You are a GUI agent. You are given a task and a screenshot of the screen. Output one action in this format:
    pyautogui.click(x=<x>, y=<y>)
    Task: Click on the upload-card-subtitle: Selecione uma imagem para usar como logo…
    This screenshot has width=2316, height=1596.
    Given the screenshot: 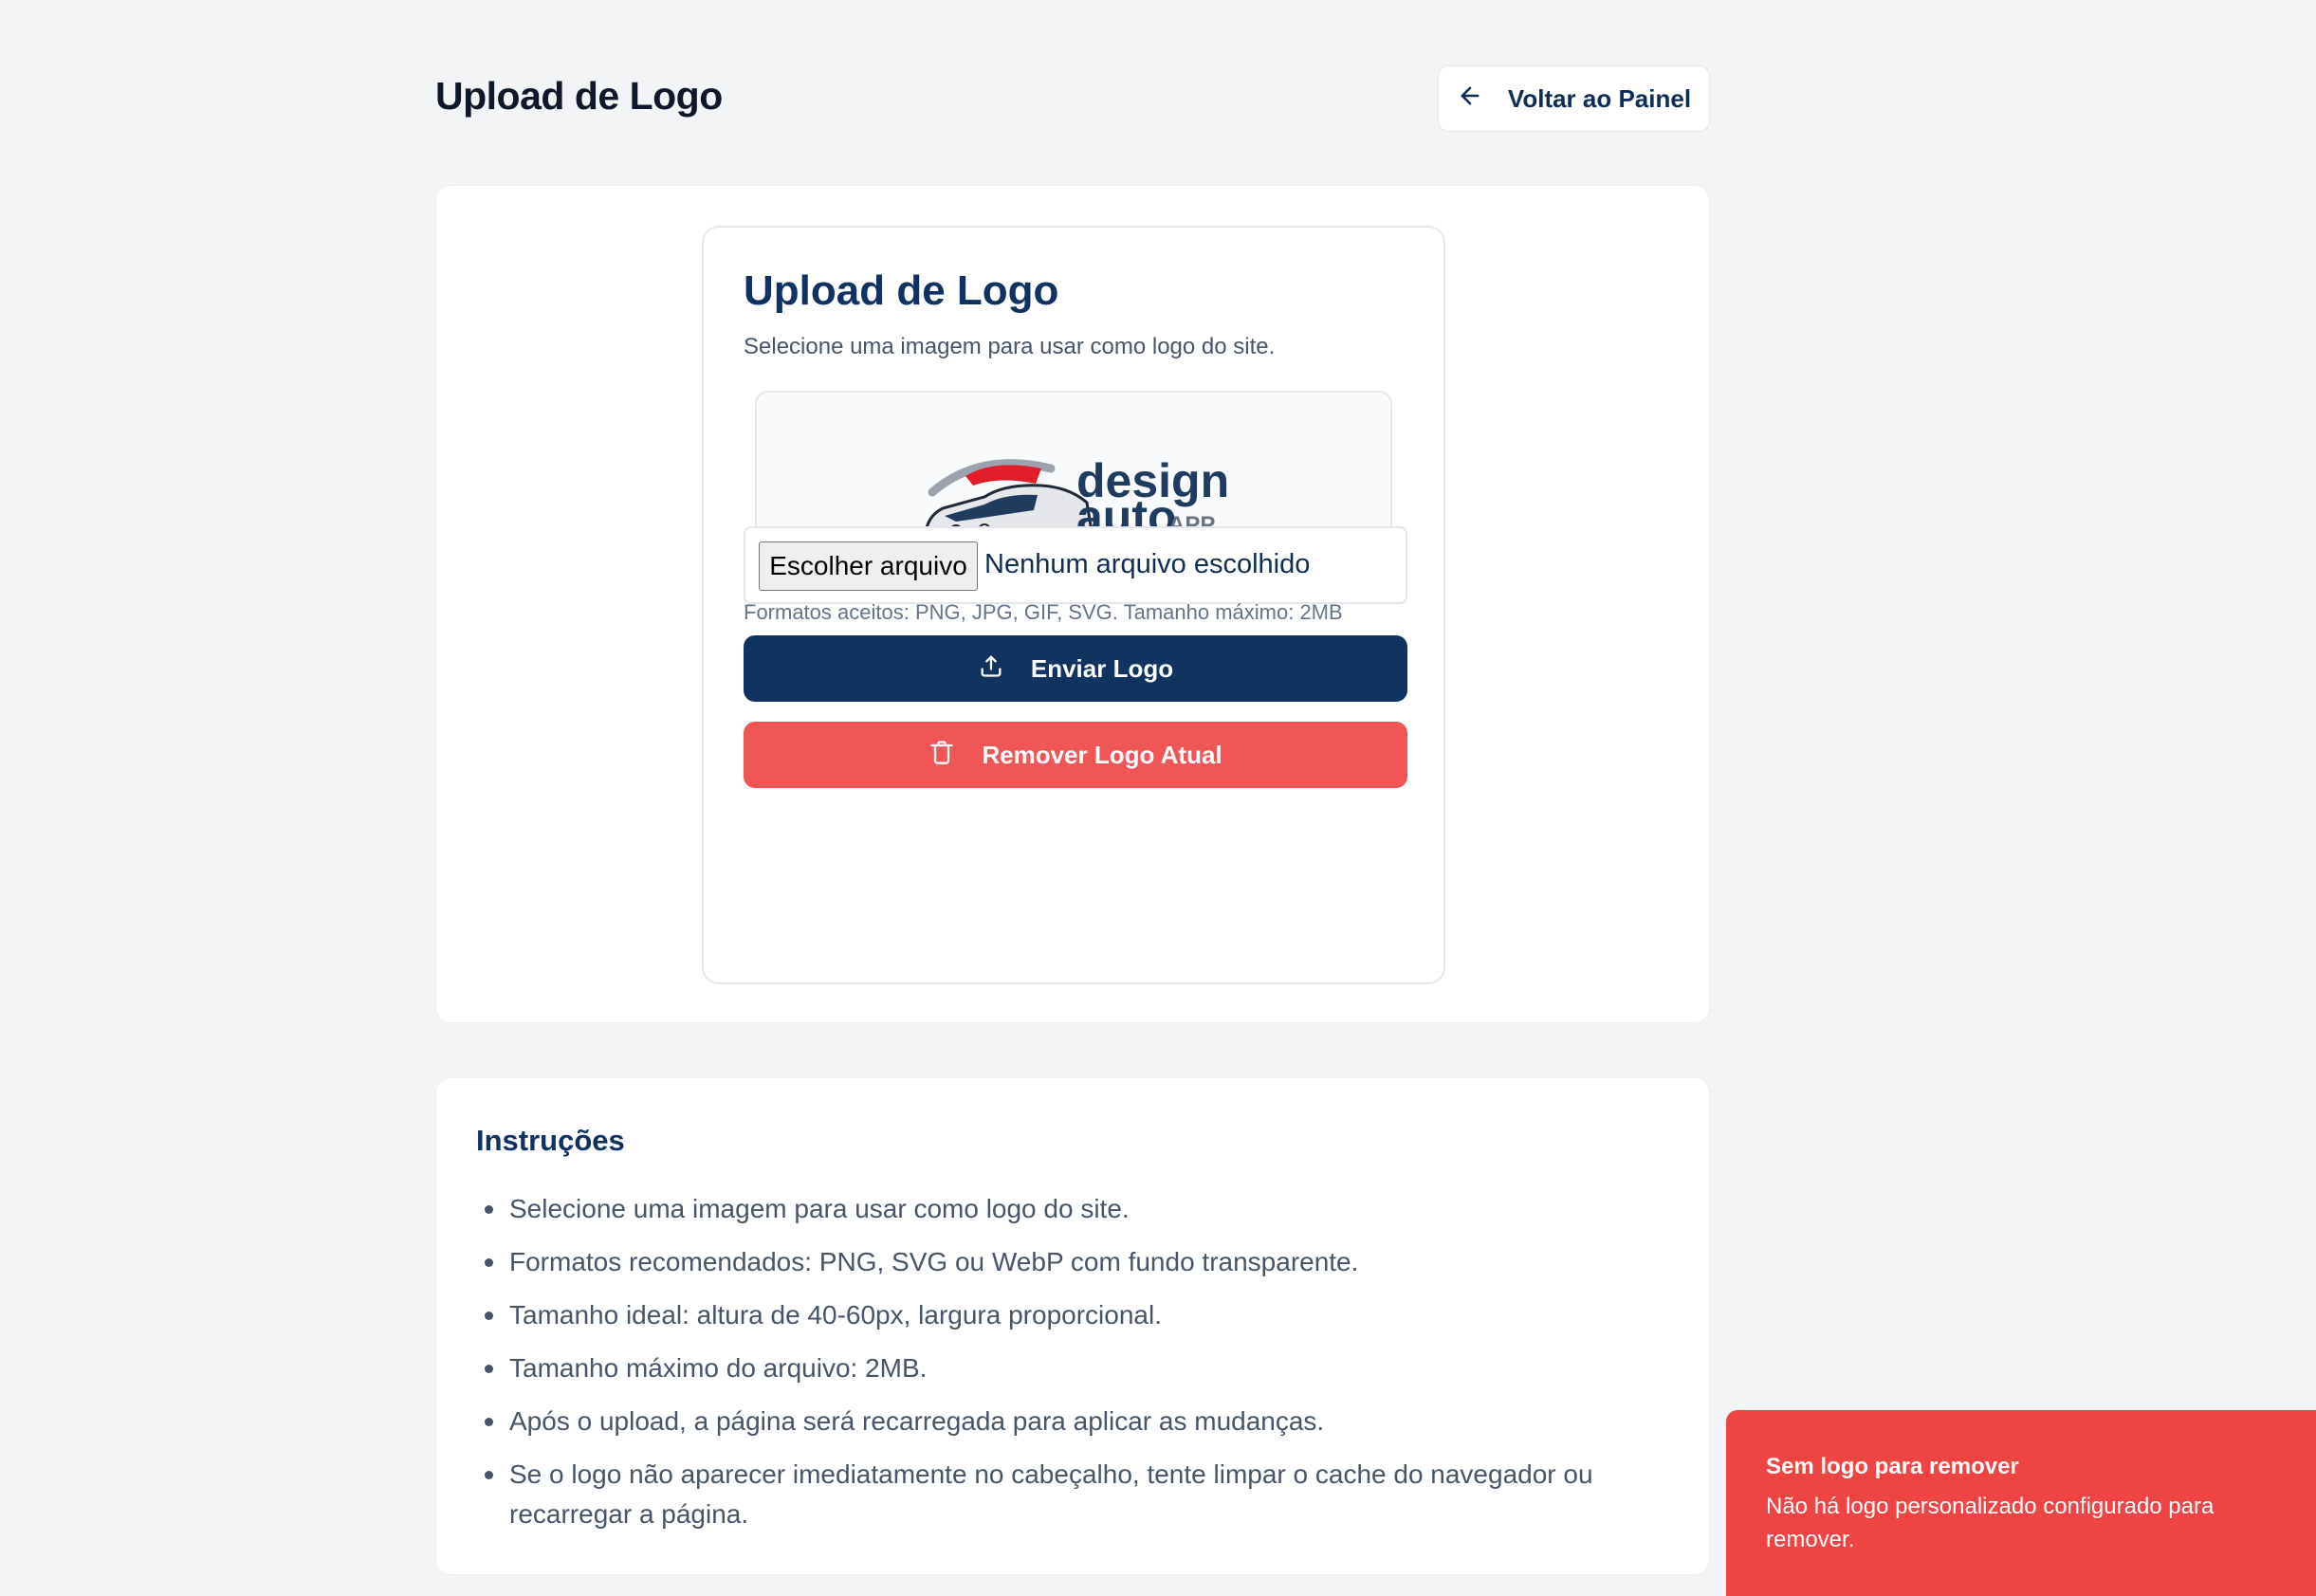 What is the action you would take?
    pyautogui.click(x=1010, y=346)
    